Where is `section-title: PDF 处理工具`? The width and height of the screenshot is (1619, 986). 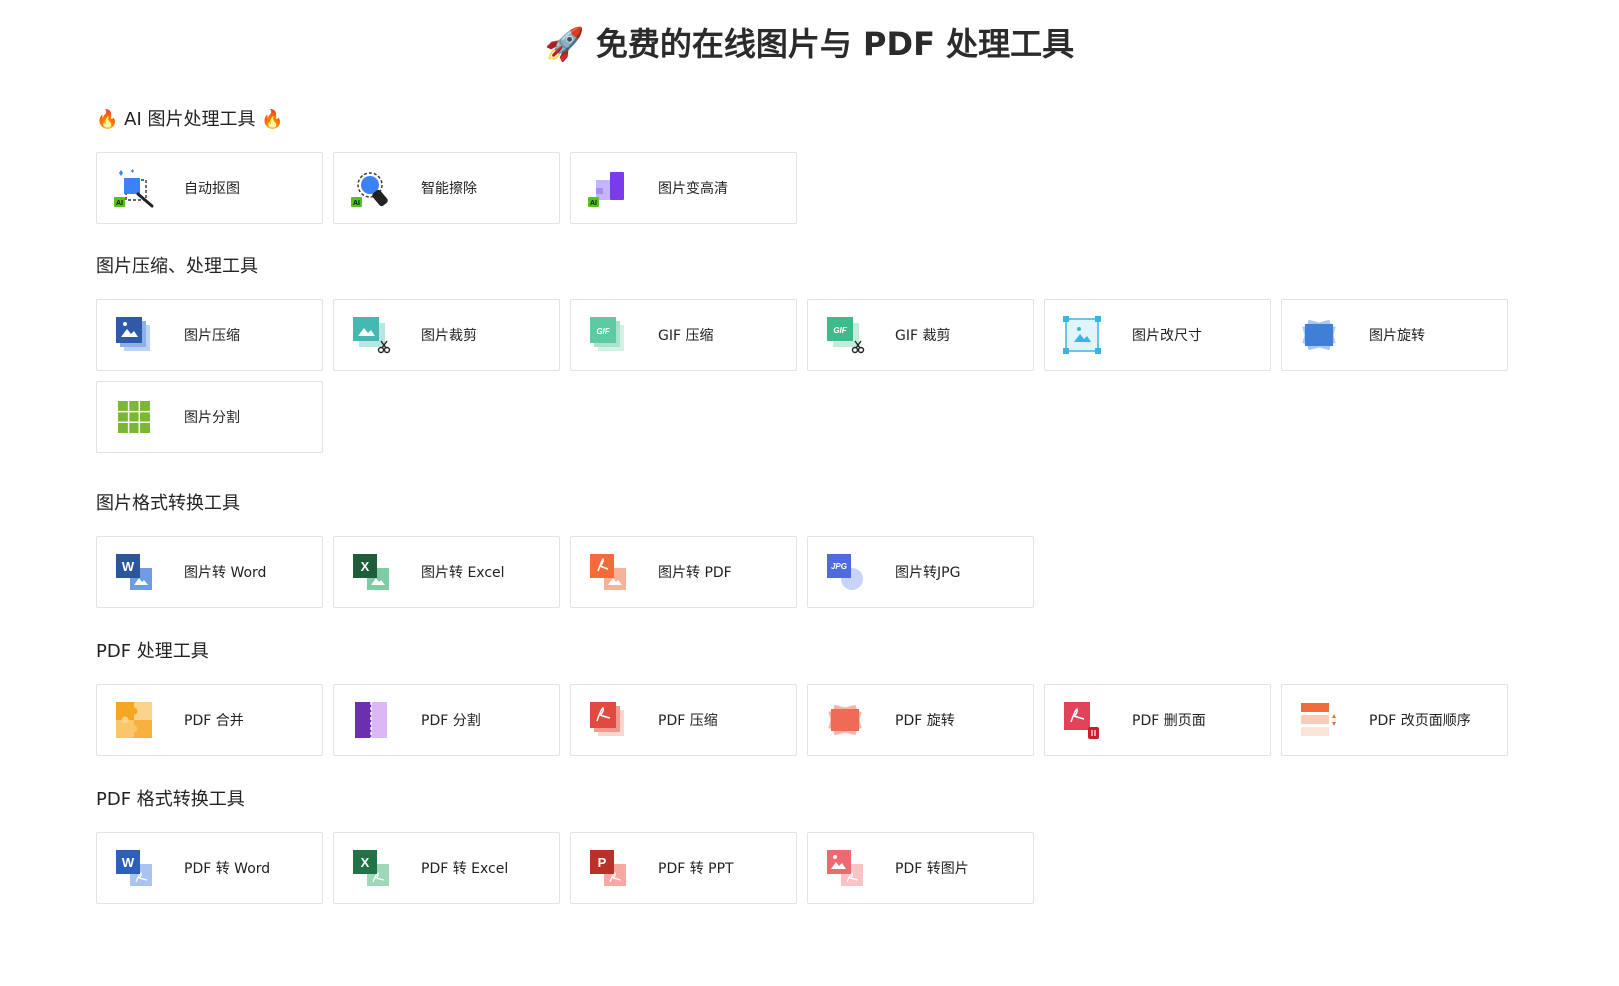 section-title: PDF 处理工具 is located at coordinates (152, 651).